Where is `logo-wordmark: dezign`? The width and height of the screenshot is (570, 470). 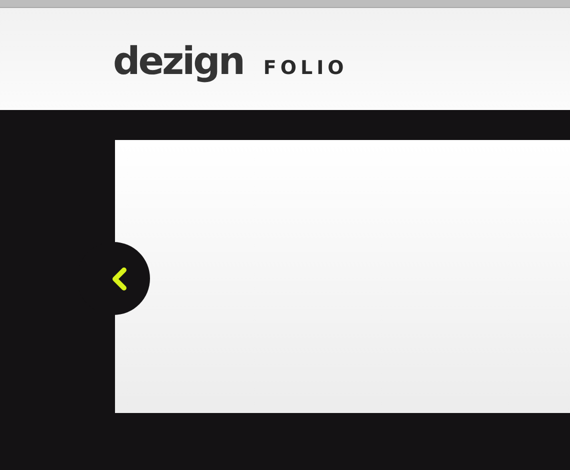 logo-wordmark: dezign is located at coordinates (178, 61).